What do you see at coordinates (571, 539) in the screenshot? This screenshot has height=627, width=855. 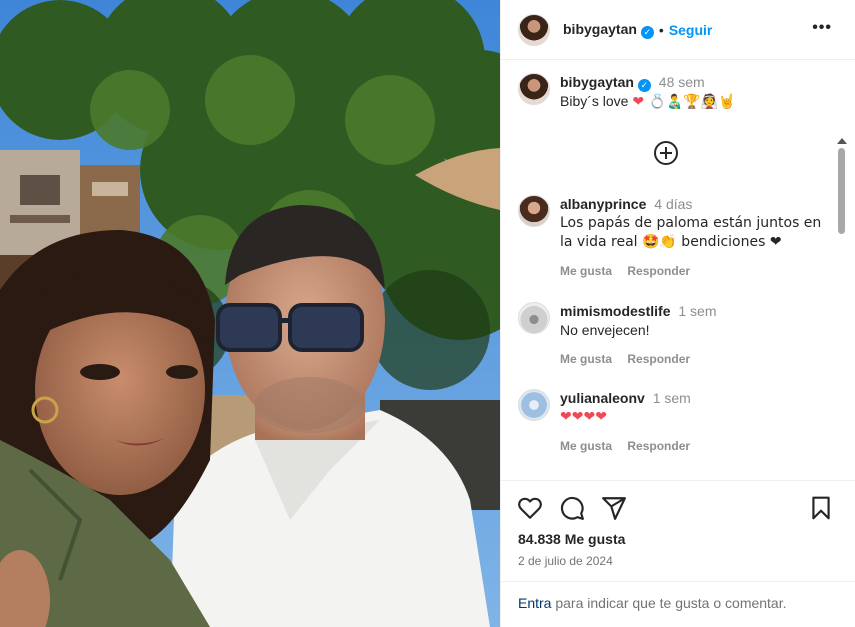 I see `likes-count: 84.838 Me gusta` at bounding box center [571, 539].